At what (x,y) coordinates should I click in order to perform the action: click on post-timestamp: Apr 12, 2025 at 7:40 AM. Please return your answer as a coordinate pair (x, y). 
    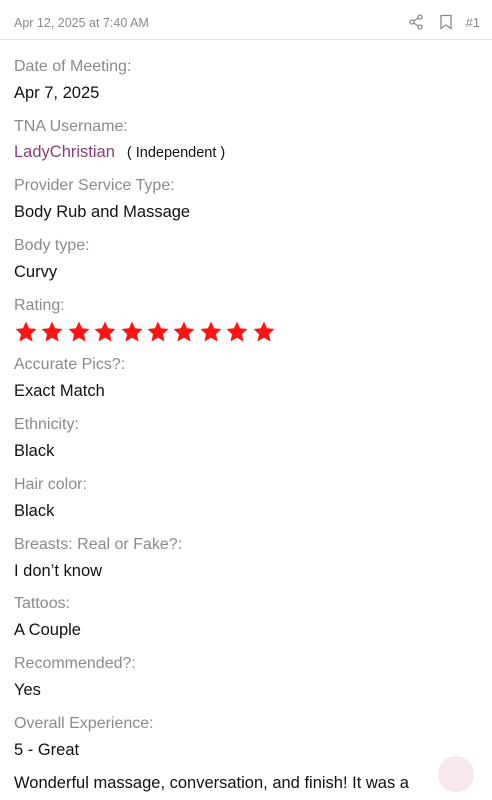
    Looking at the image, I should click on (81, 23).